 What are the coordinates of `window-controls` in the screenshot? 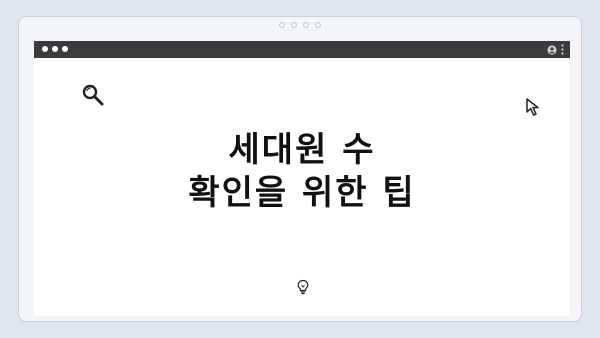 It's located at (55, 49).